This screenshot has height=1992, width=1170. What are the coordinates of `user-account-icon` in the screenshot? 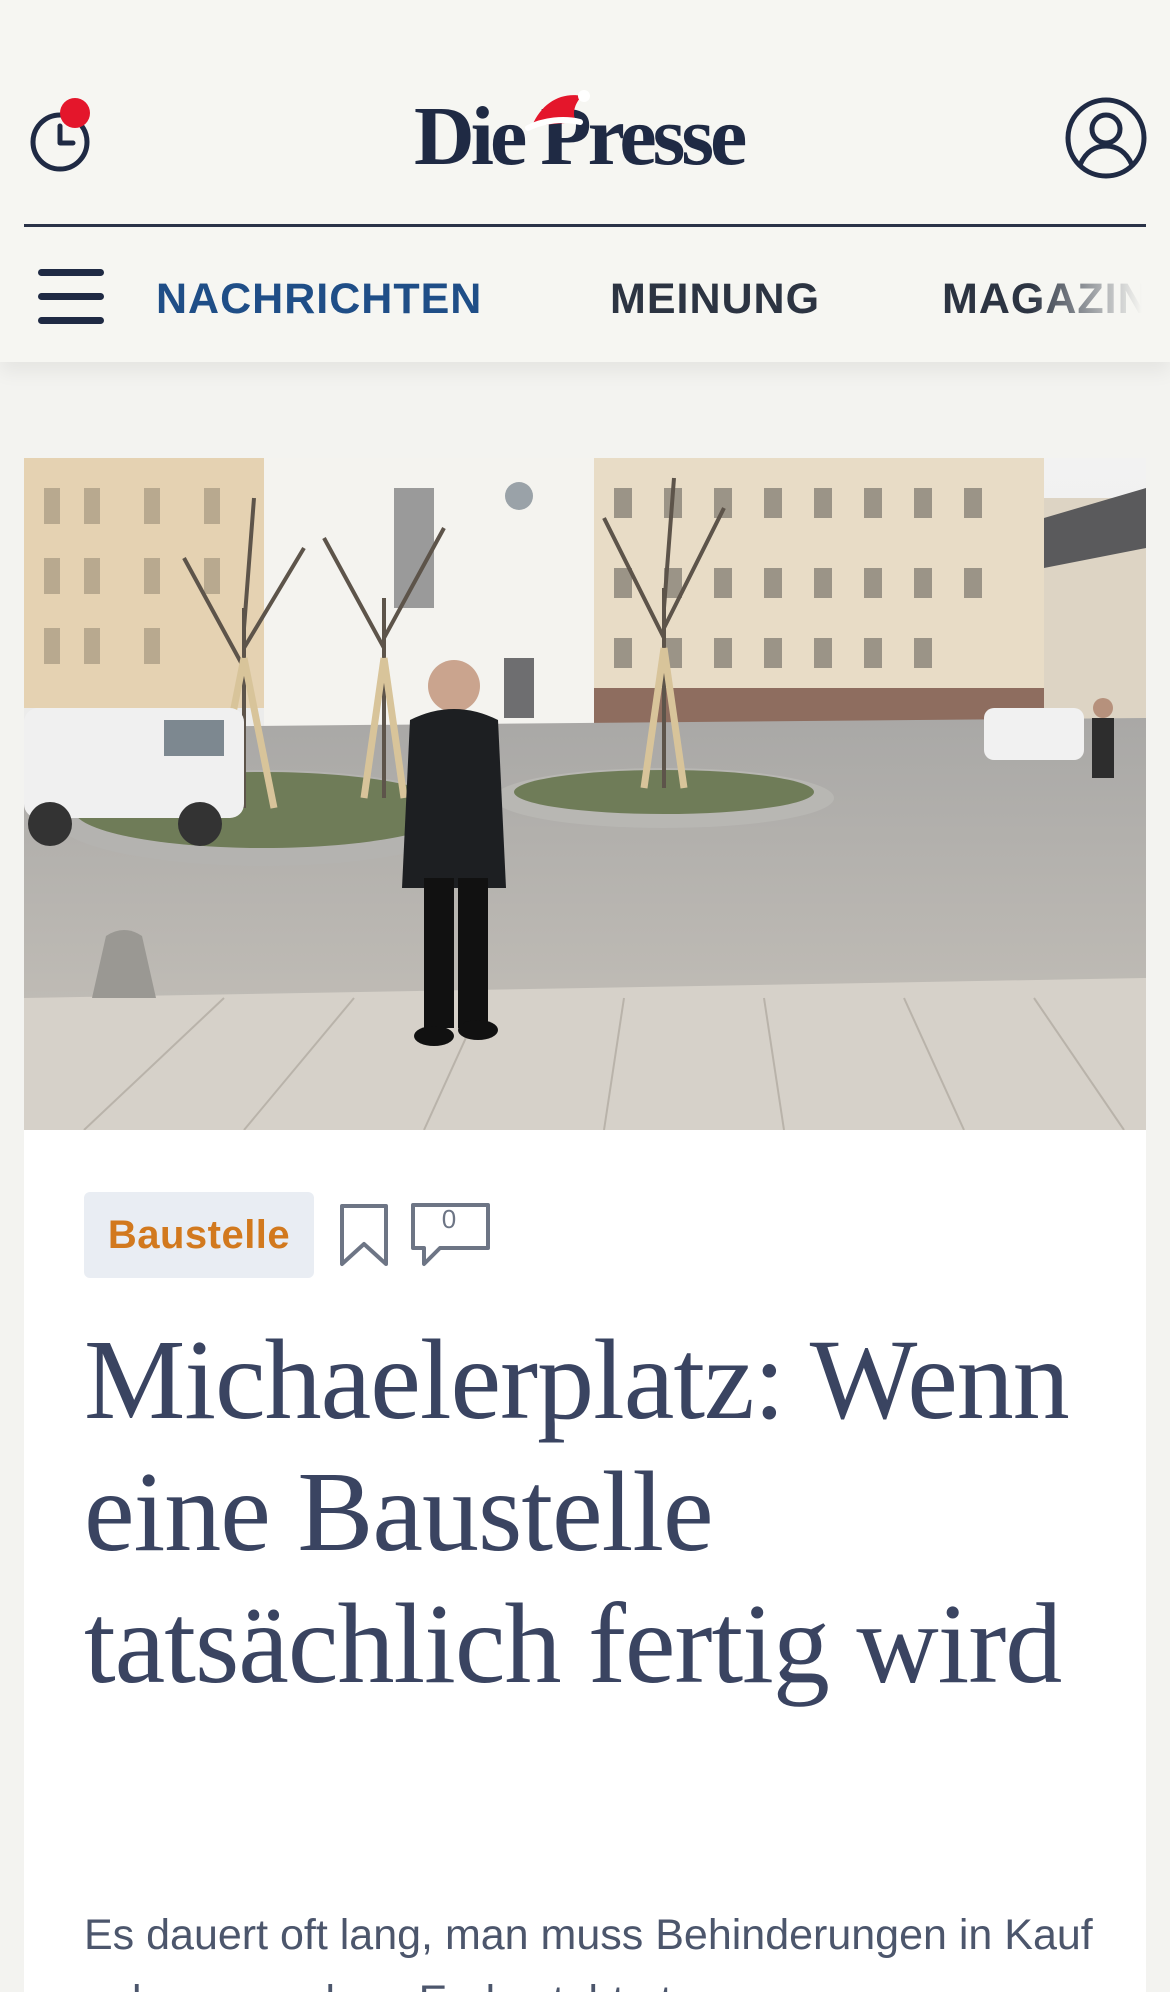 It's located at (1106, 138).